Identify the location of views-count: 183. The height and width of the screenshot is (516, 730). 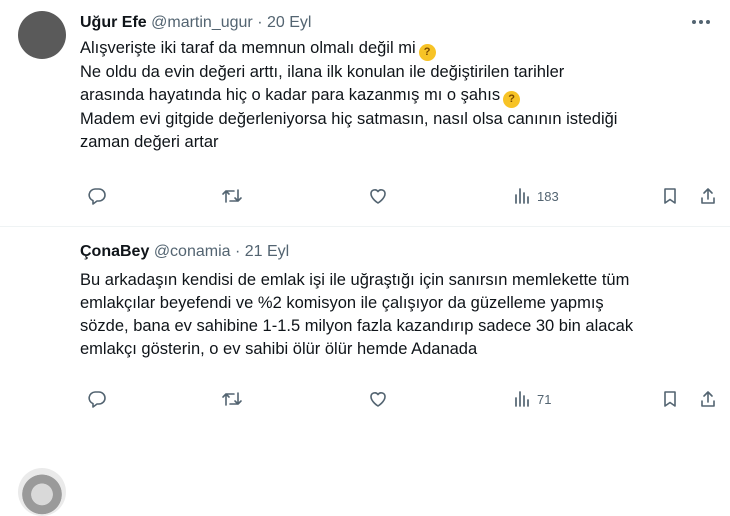
(548, 196).